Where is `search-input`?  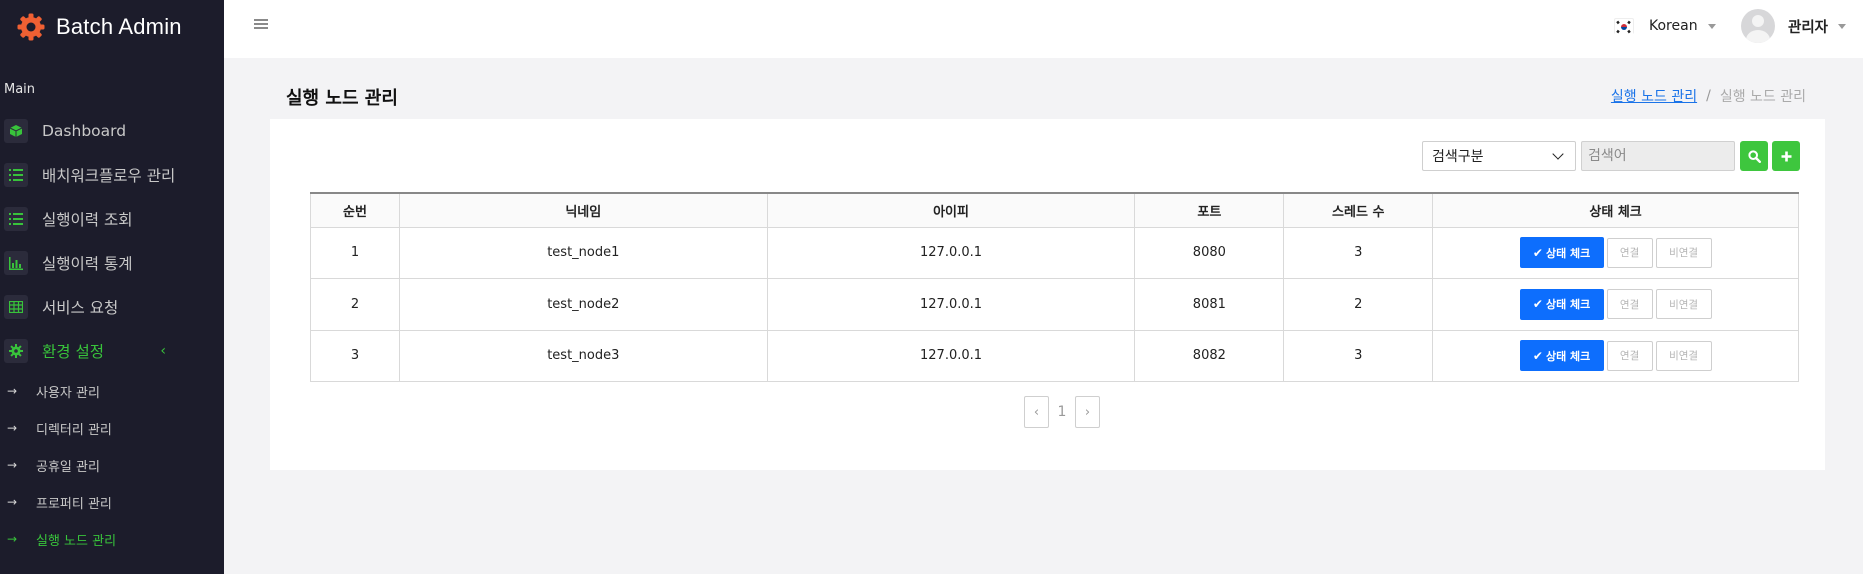
search-input is located at coordinates (1658, 156).